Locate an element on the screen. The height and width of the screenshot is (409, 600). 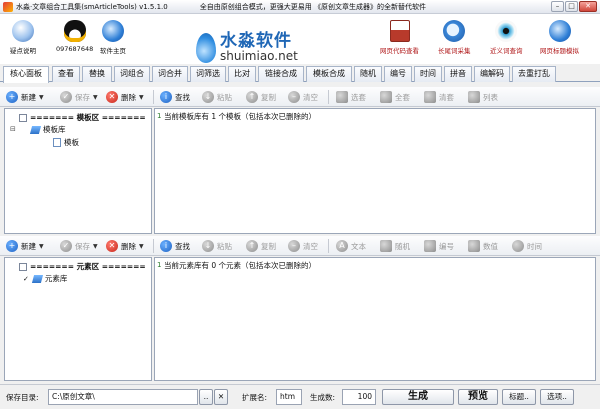
tab-random: 随机 is located at coordinates (368, 74).